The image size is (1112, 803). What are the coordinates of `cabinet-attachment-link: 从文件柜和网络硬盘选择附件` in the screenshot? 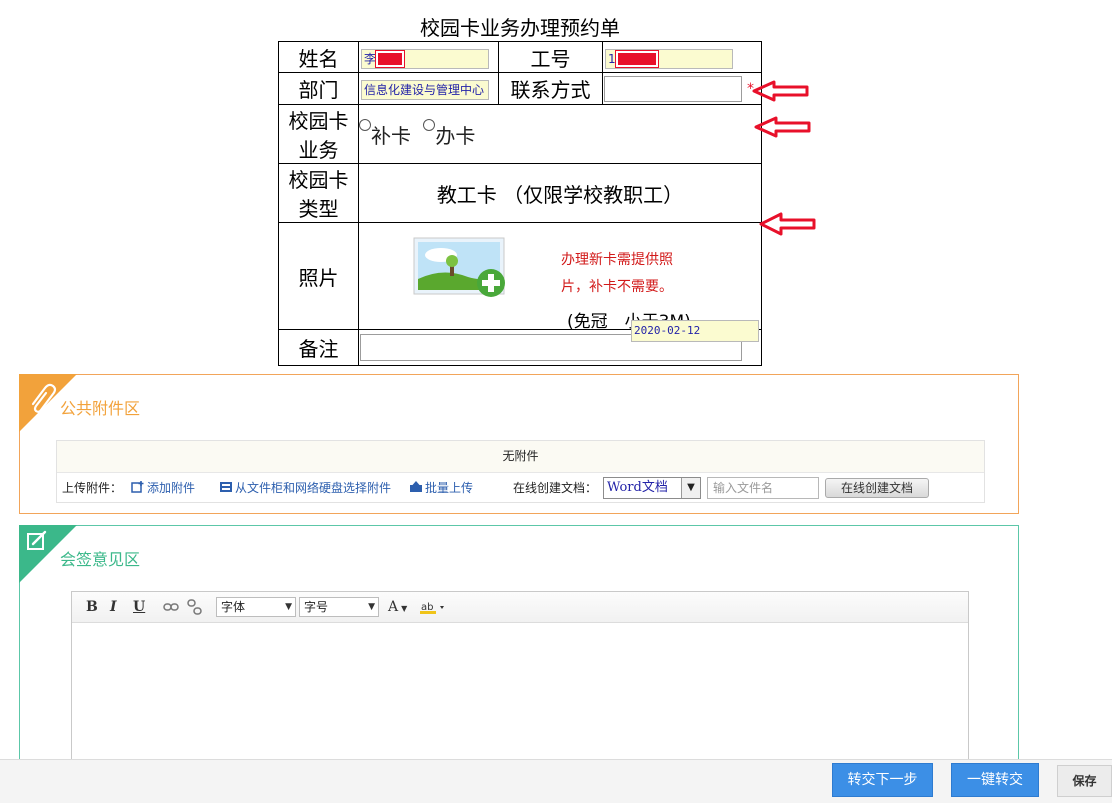 It's located at (305, 488).